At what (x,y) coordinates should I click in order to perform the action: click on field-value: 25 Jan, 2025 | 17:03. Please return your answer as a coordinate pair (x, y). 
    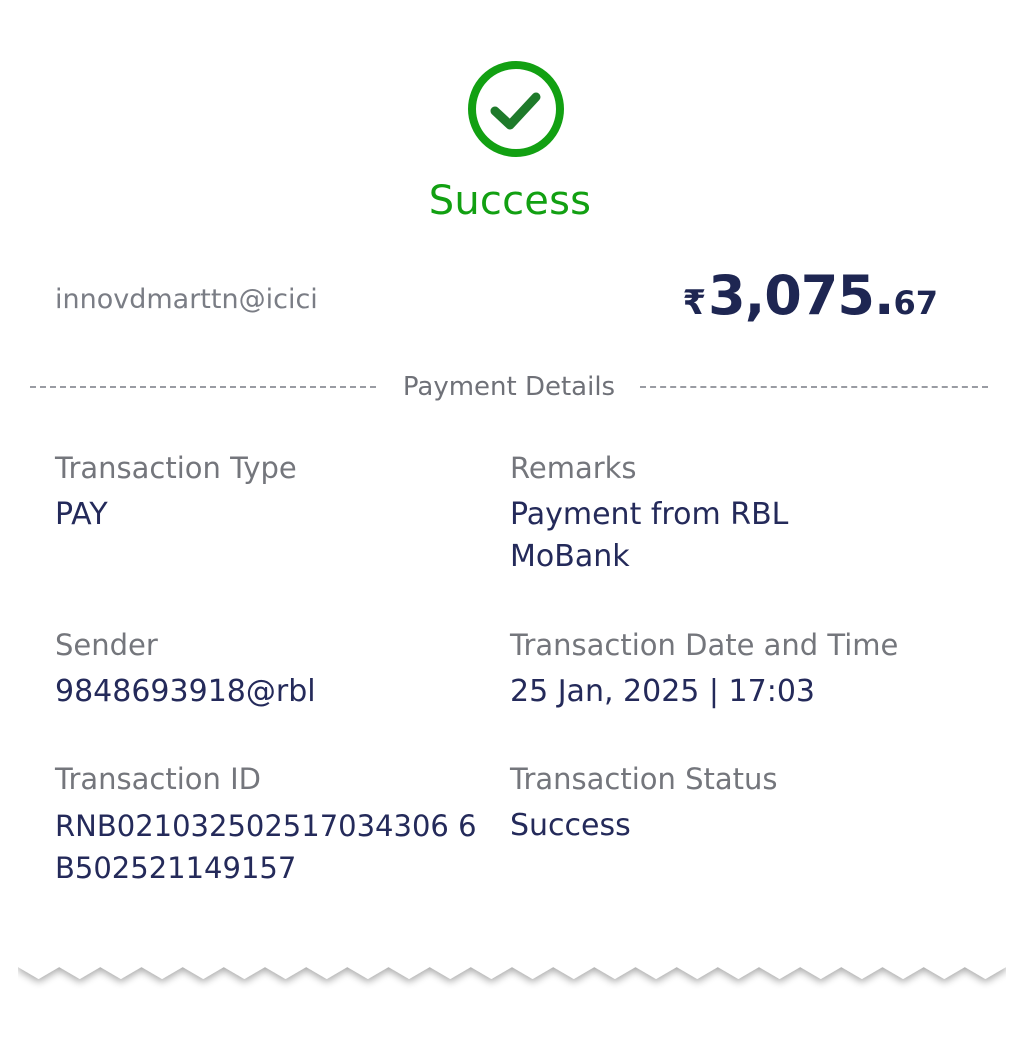
    Looking at the image, I should click on (663, 691).